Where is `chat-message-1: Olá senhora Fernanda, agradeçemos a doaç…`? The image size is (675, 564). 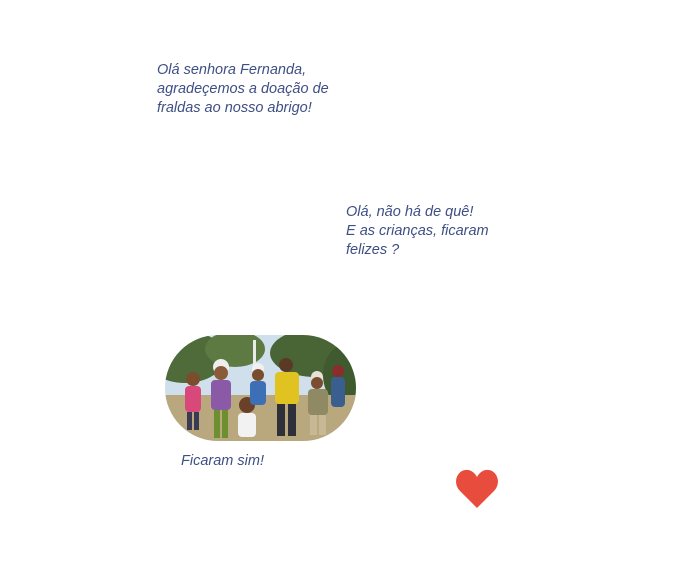 chat-message-1: Olá senhora Fernanda, agradeçemos a doaç… is located at coordinates (243, 89).